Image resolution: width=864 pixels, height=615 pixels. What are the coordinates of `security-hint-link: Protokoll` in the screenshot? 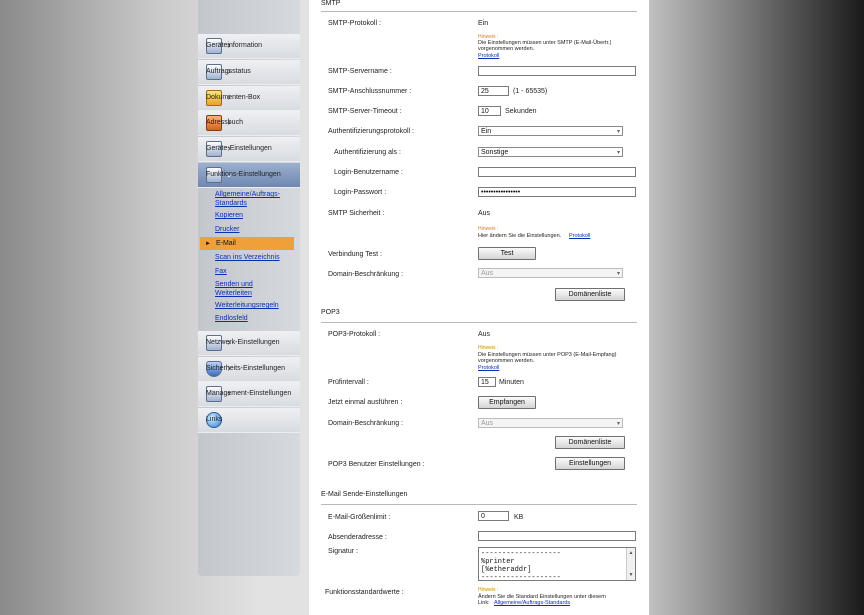 It's located at (579, 236).